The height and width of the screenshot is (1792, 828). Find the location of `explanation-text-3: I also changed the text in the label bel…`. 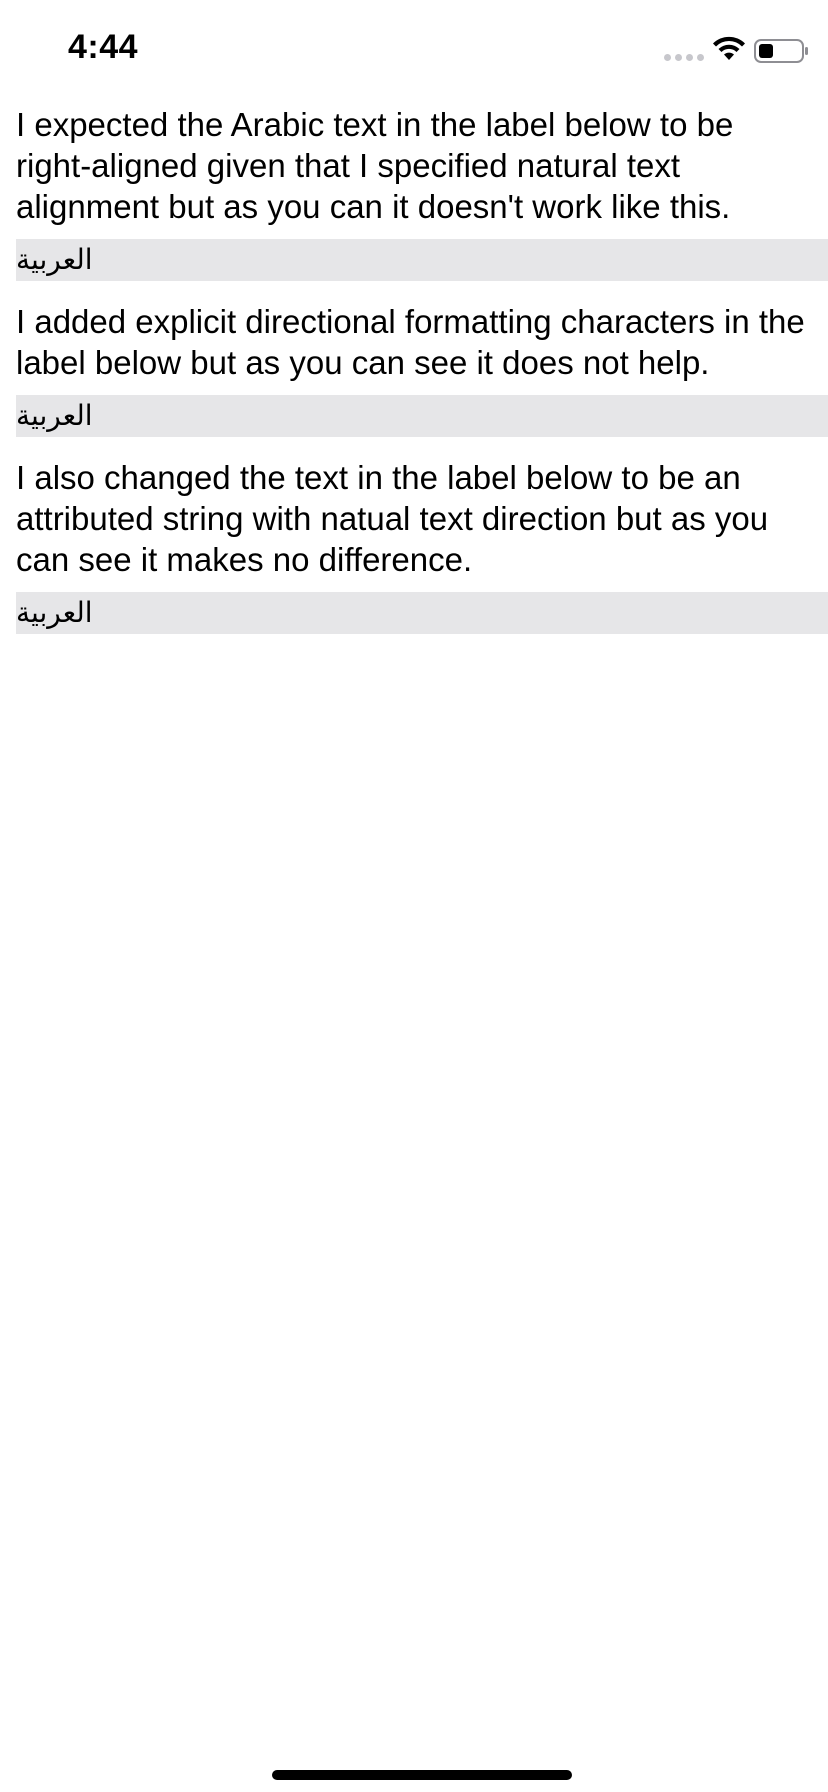

explanation-text-3: I also changed the text in the label bel… is located at coordinates (392, 518).